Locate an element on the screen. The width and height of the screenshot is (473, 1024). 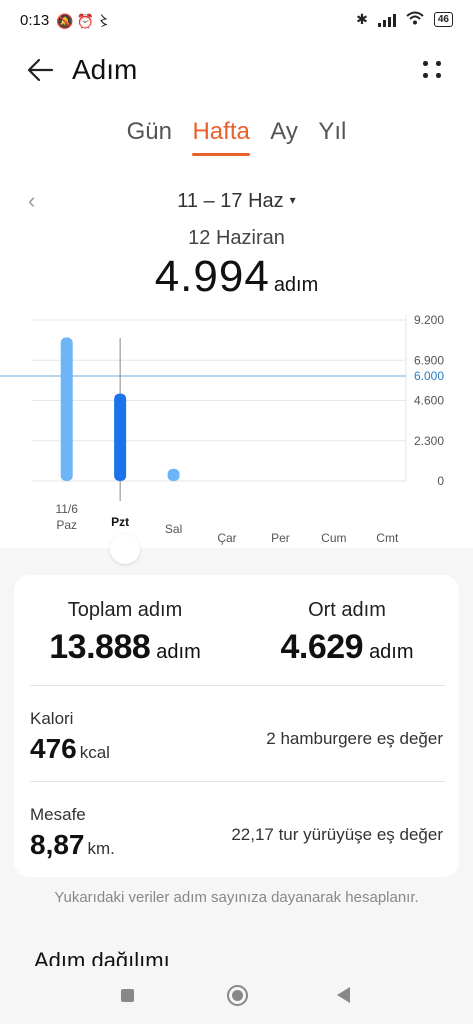
tab-month: Ay is located at coordinates (284, 137).